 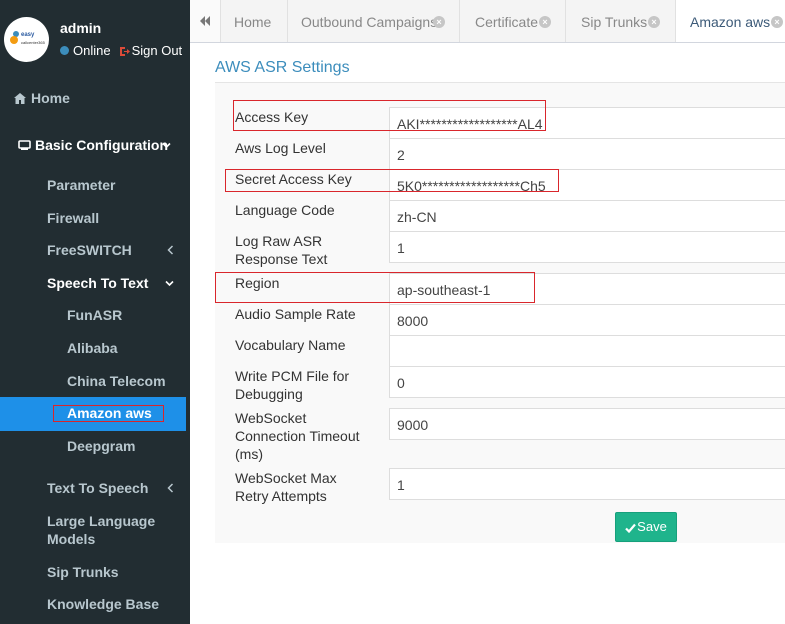 What do you see at coordinates (282, 67) in the screenshot?
I see `page-title: AWS ASR Settings` at bounding box center [282, 67].